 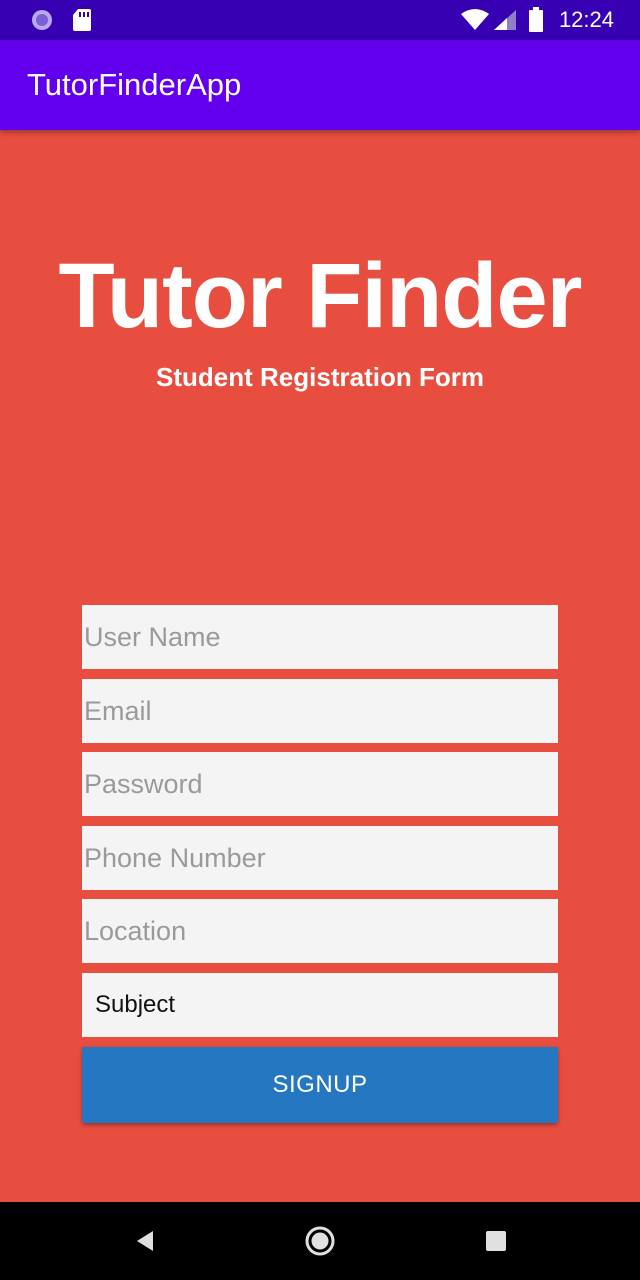 I want to click on email-field, so click(x=320, y=711).